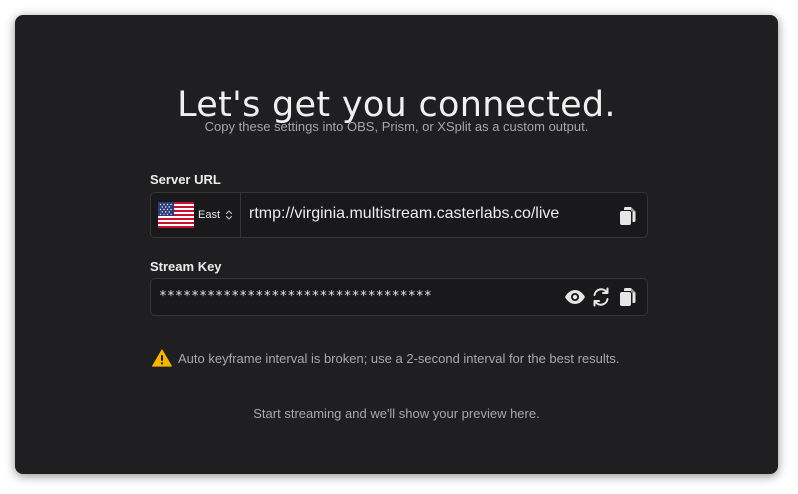 Image resolution: width=798 pixels, height=494 pixels. What do you see at coordinates (162, 358) in the screenshot?
I see `warning-triangle-icon` at bounding box center [162, 358].